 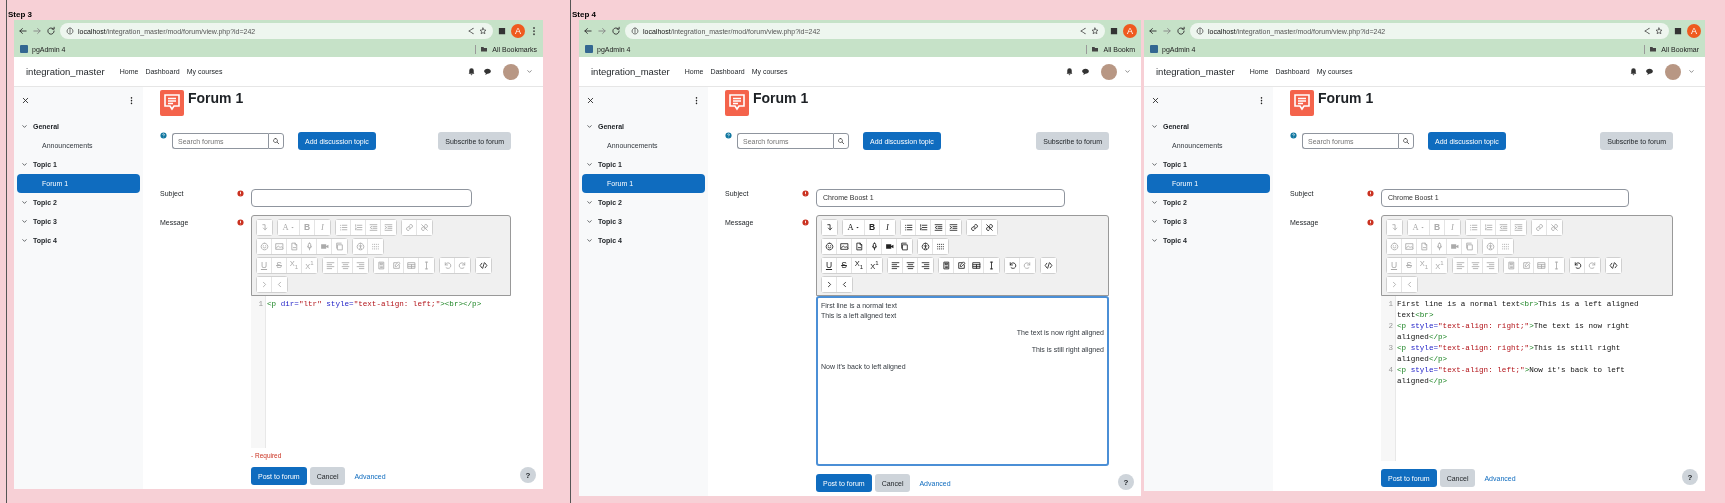 I want to click on bullet-list-button, so click(x=908, y=227).